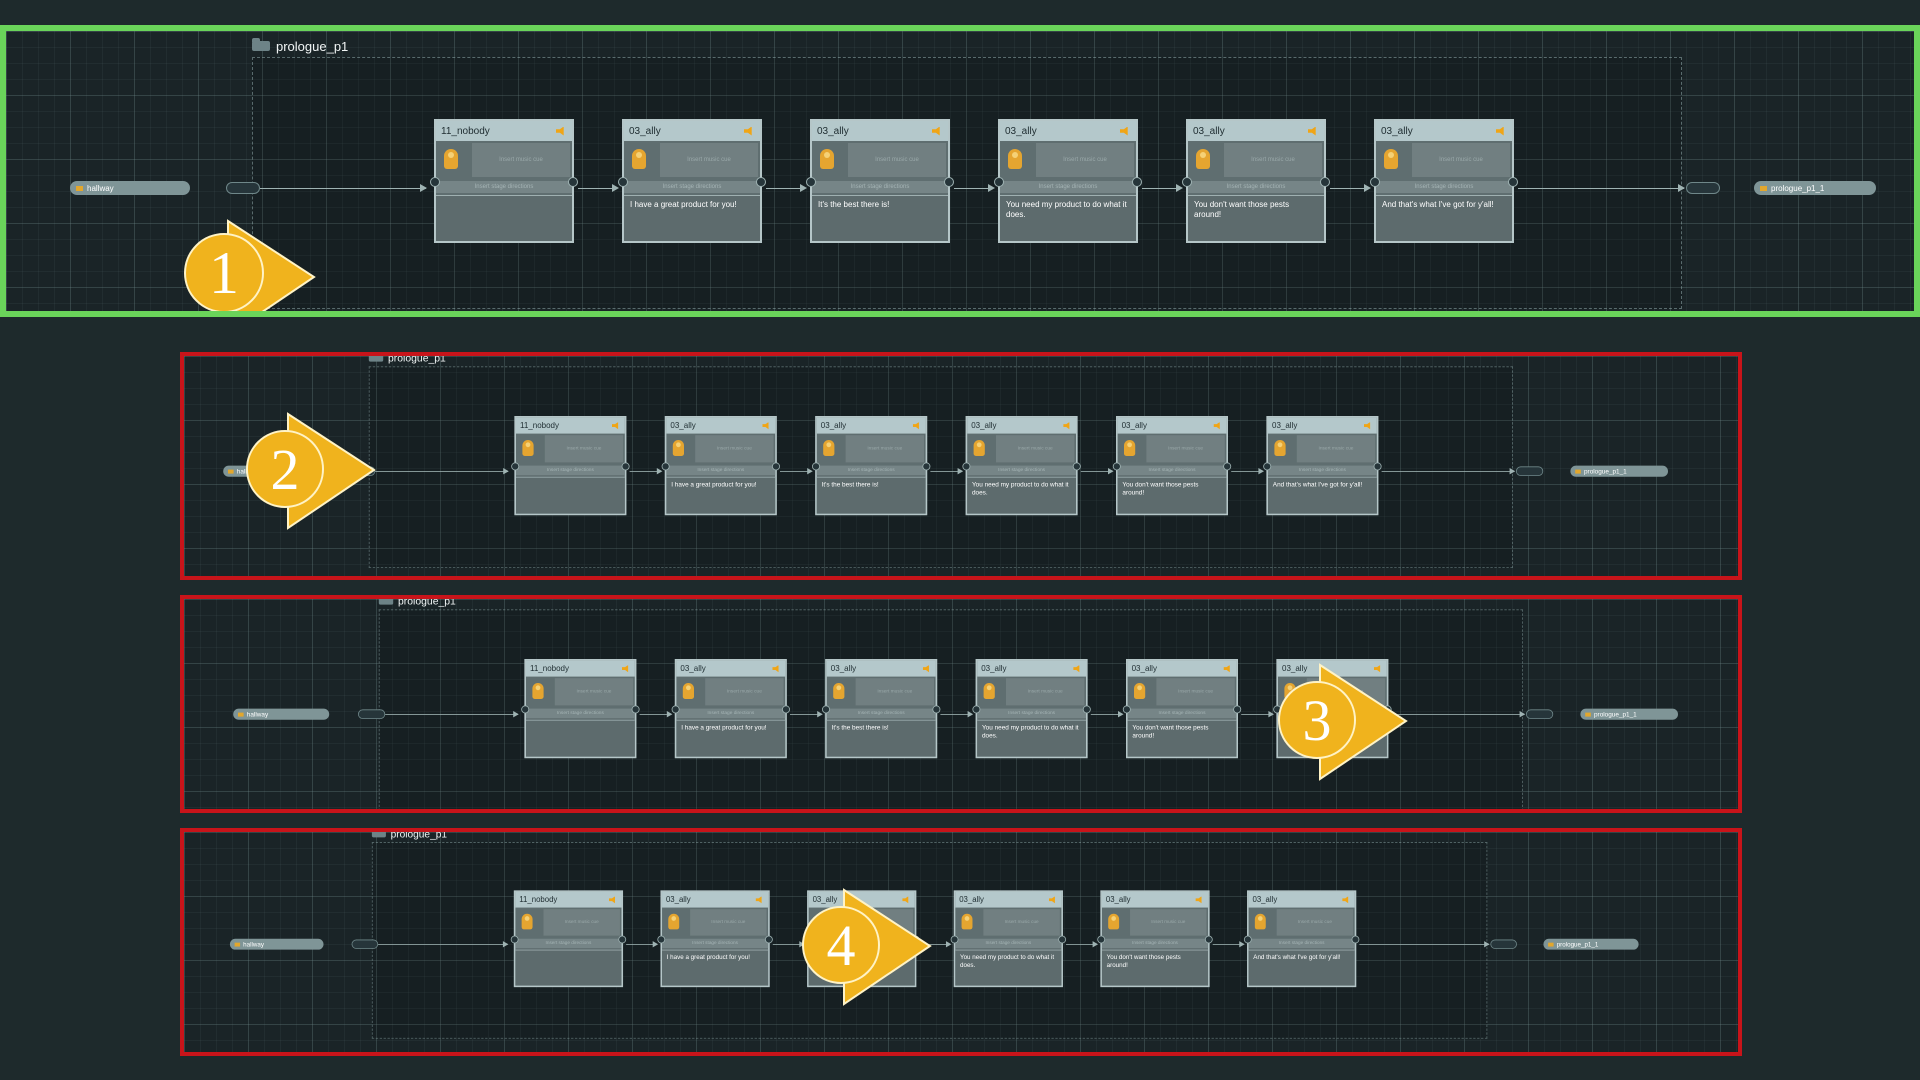 The width and height of the screenshot is (1920, 1080). What do you see at coordinates (731, 738) in the screenshot?
I see `dialogue-text: I have a great product for you!` at bounding box center [731, 738].